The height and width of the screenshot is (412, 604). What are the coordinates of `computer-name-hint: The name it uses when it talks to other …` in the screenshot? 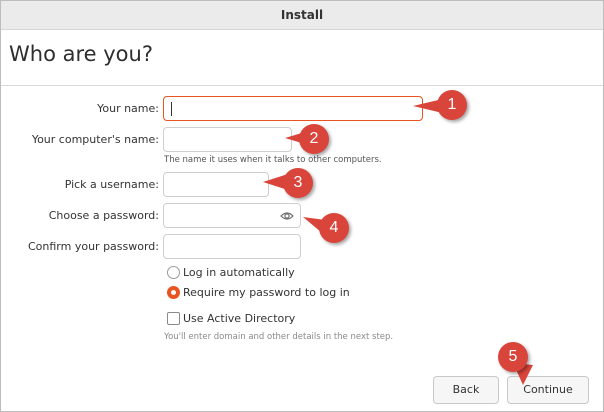 It's located at (273, 160).